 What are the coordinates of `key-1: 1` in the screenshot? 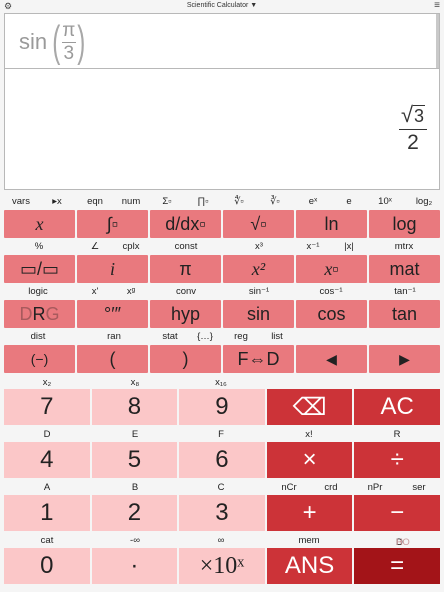 It's located at (47, 513).